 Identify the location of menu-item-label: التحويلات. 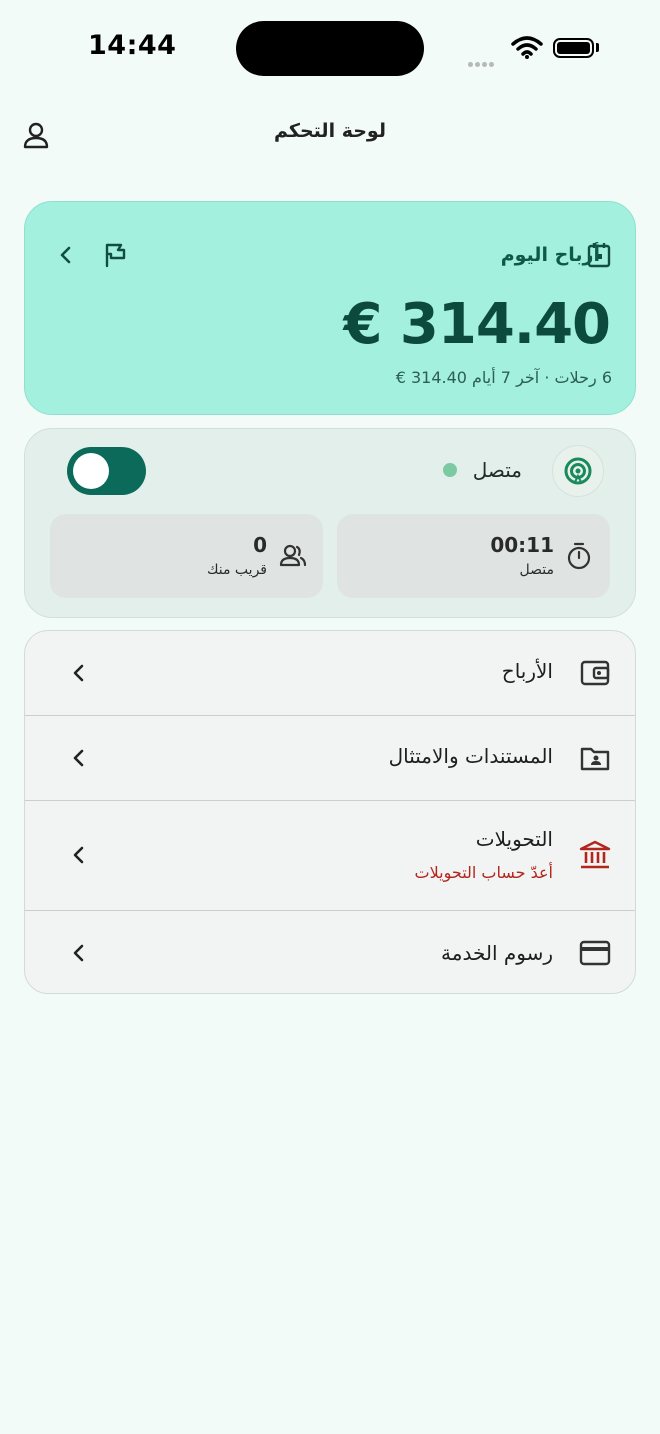
(514, 839).